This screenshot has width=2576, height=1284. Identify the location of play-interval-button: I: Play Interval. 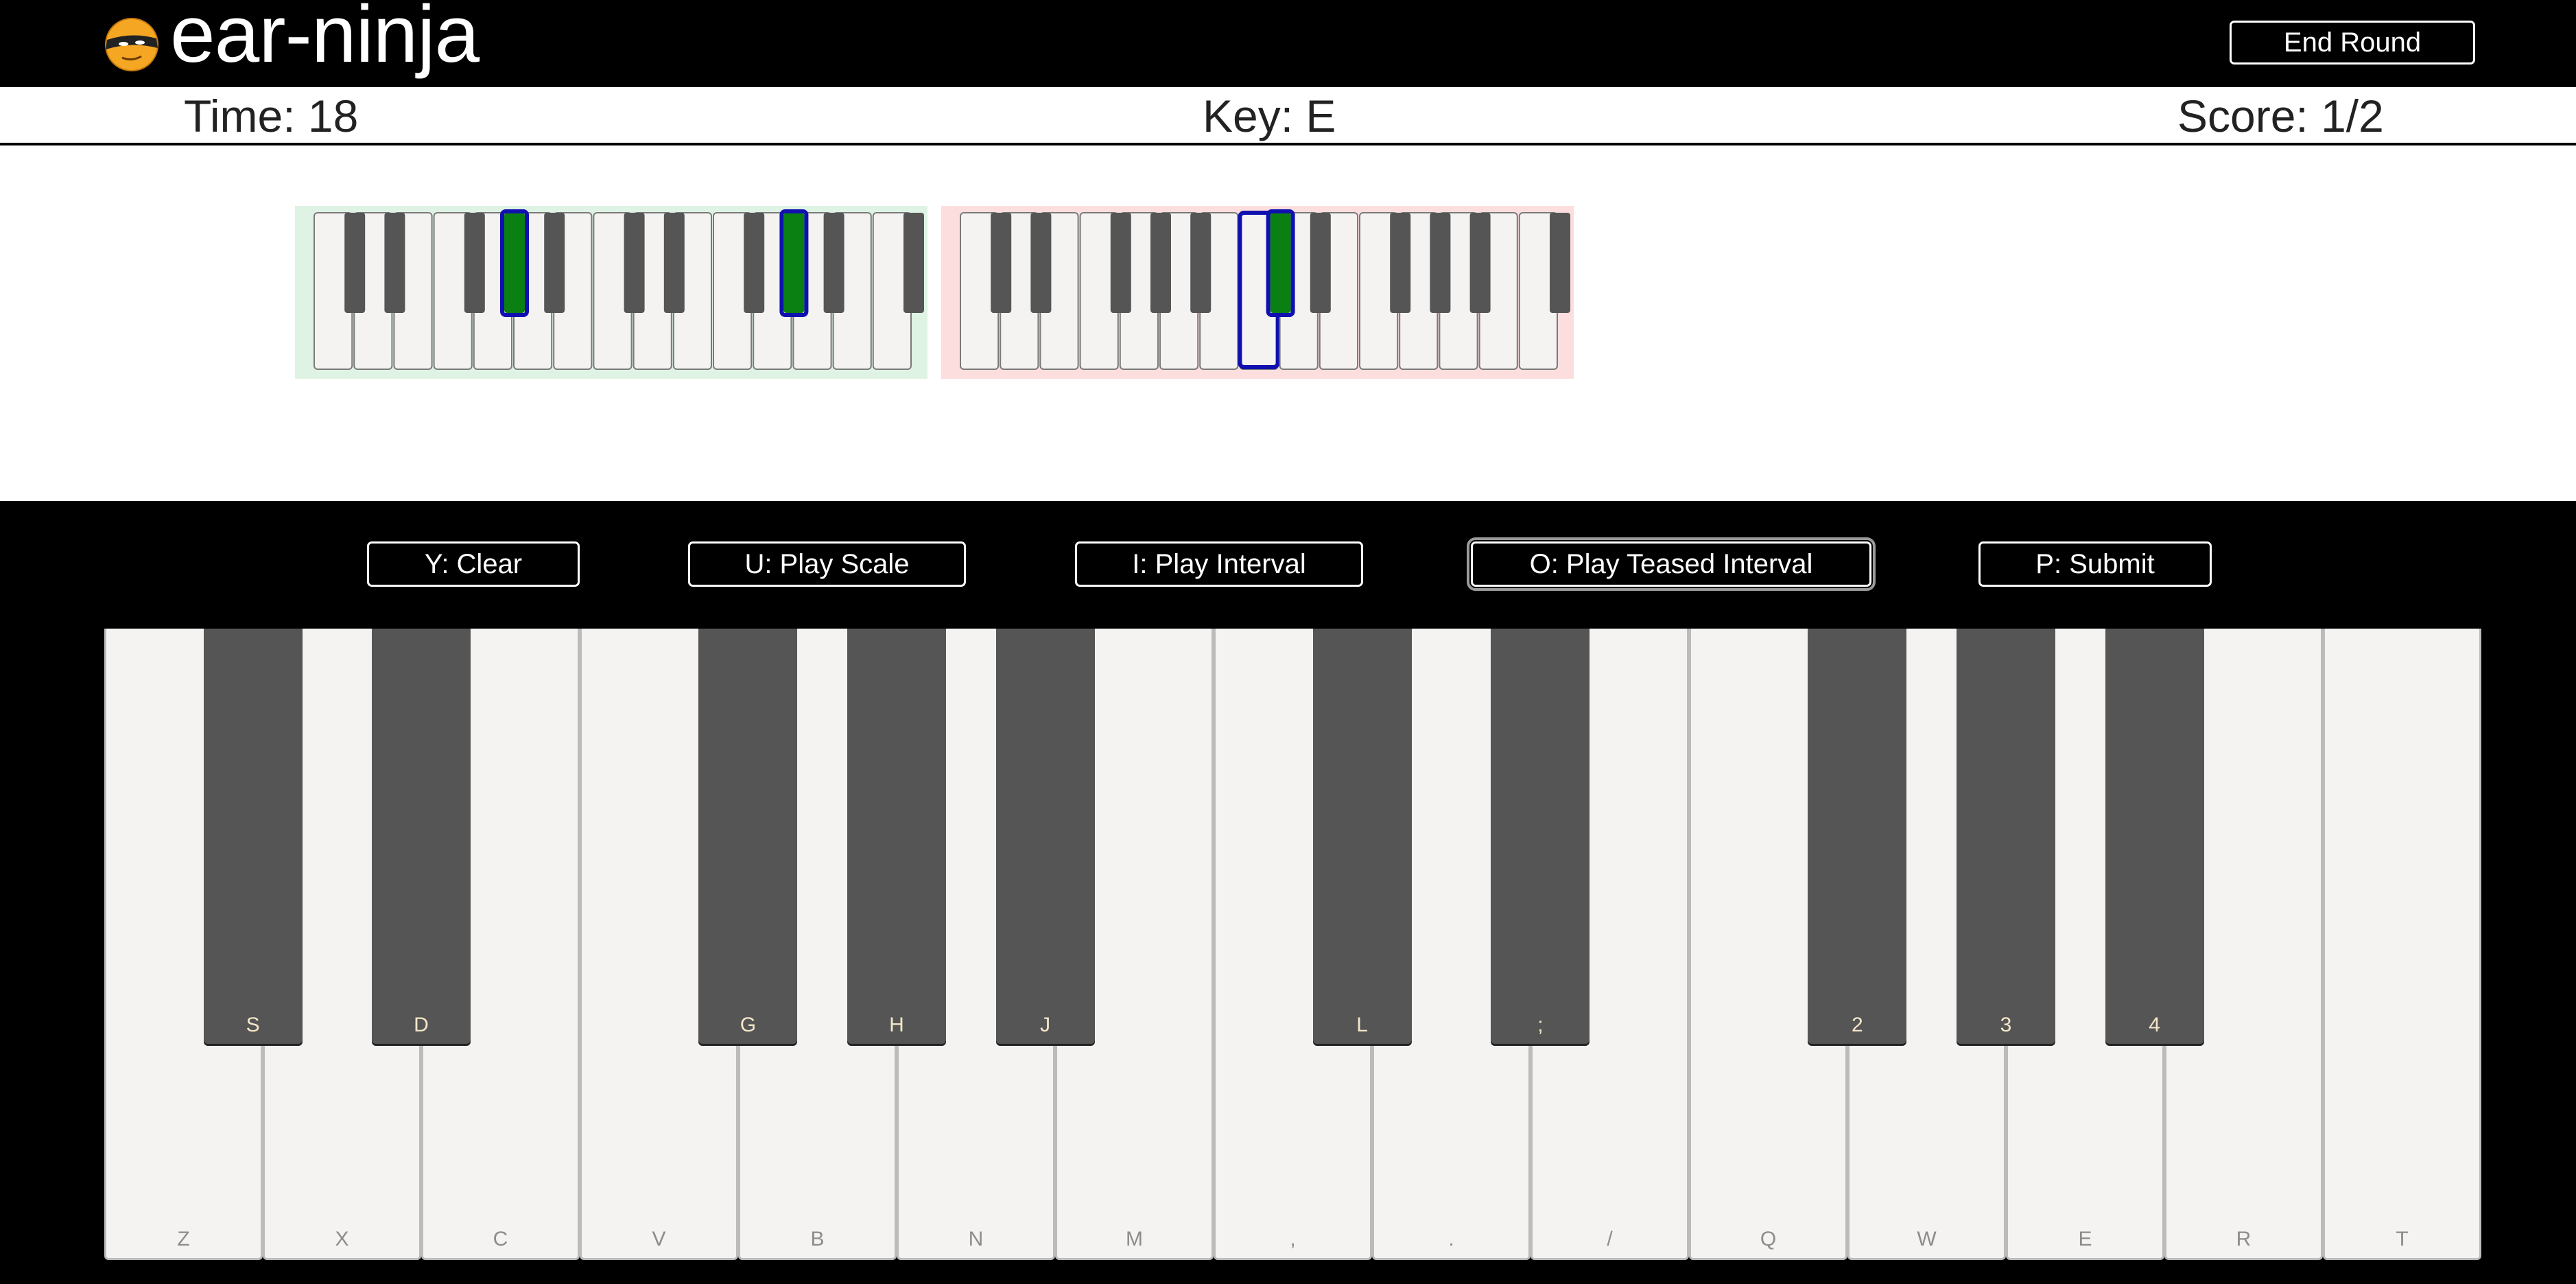
(1219, 564).